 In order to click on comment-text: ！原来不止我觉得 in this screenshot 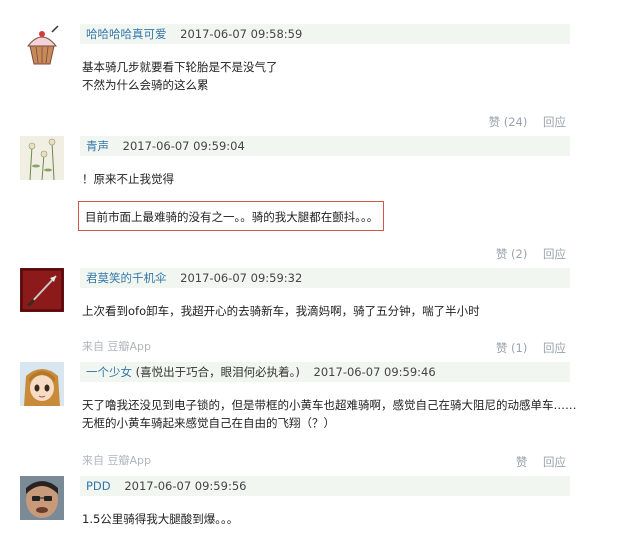, I will do `click(128, 179)`.